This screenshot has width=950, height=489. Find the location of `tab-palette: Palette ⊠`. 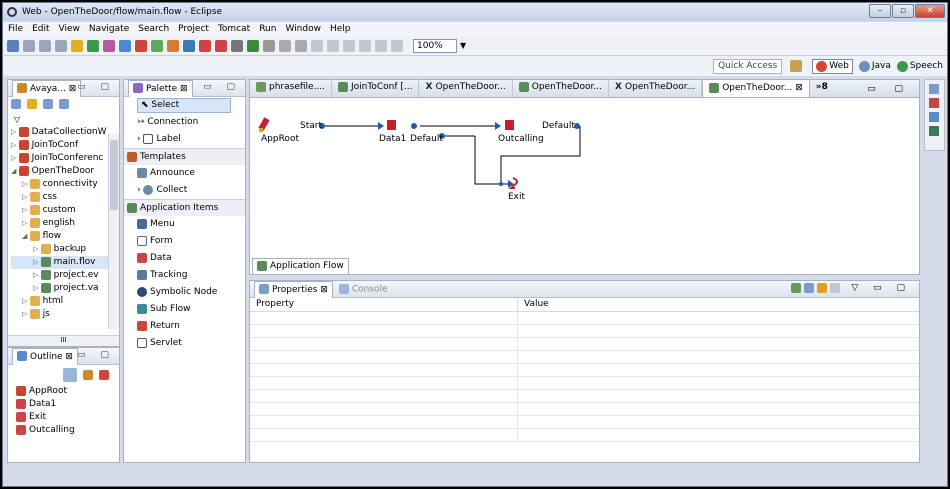

tab-palette: Palette ⊠ is located at coordinates (160, 88).